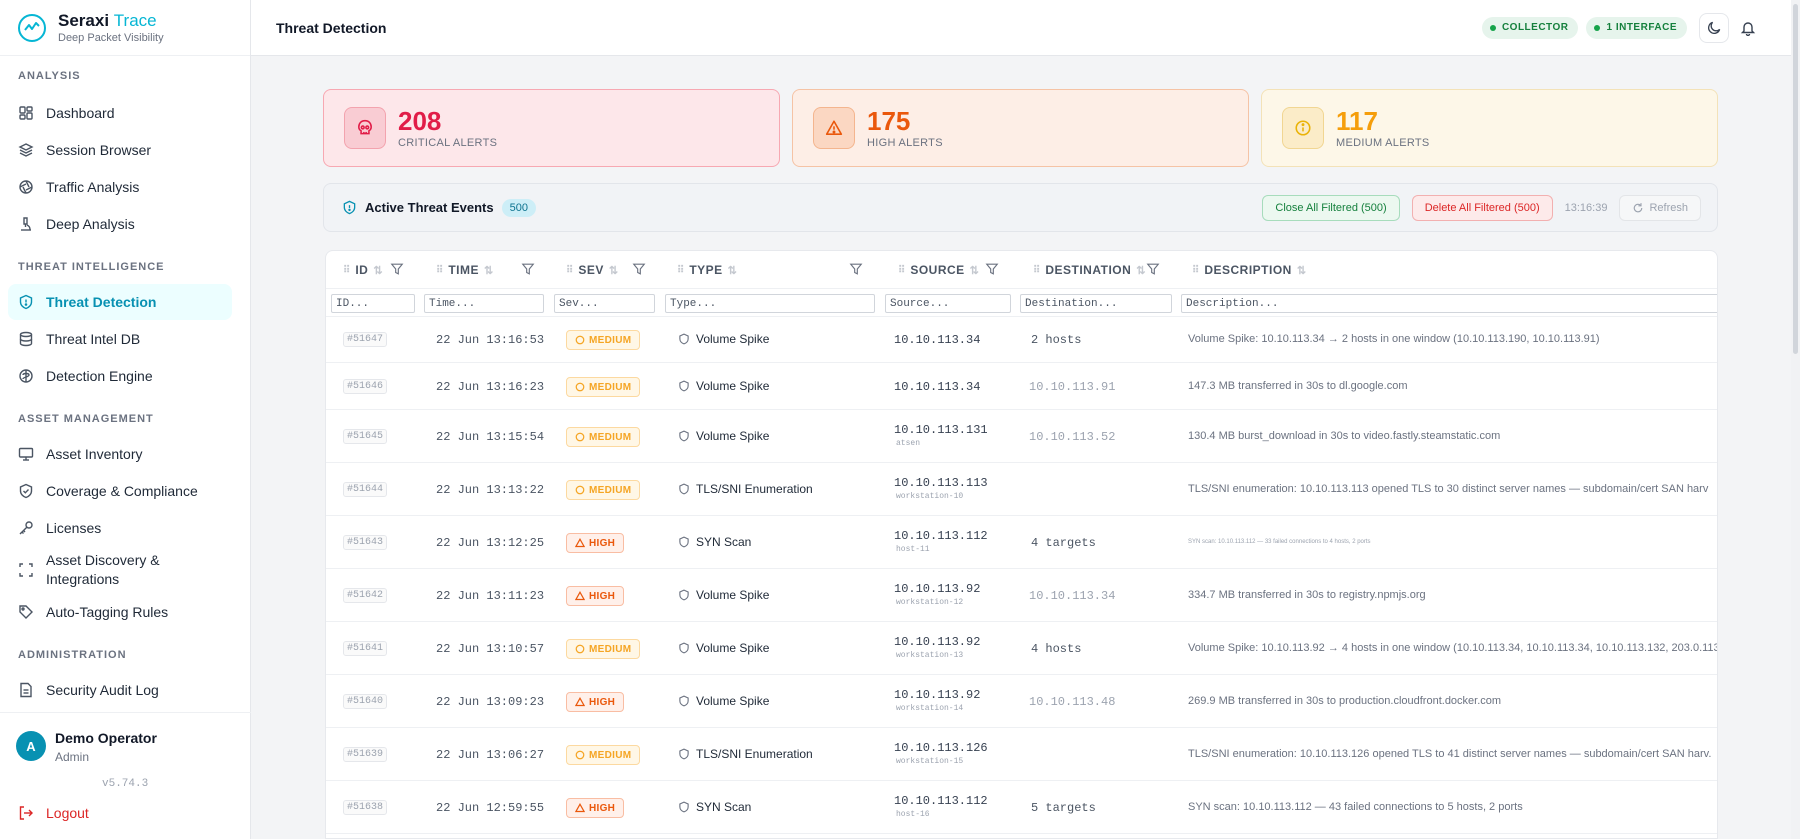 The width and height of the screenshot is (1800, 839). I want to click on sidebar-item-security-audit-log: Security Audit Log, so click(120, 690).